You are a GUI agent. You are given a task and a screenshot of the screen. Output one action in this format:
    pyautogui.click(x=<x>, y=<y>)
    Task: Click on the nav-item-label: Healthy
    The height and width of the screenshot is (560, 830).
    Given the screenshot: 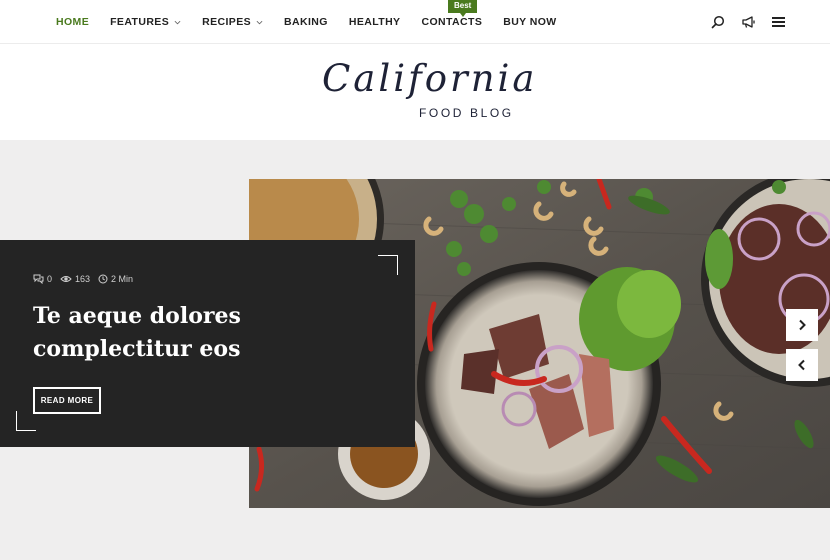 What is the action you would take?
    pyautogui.click(x=374, y=22)
    